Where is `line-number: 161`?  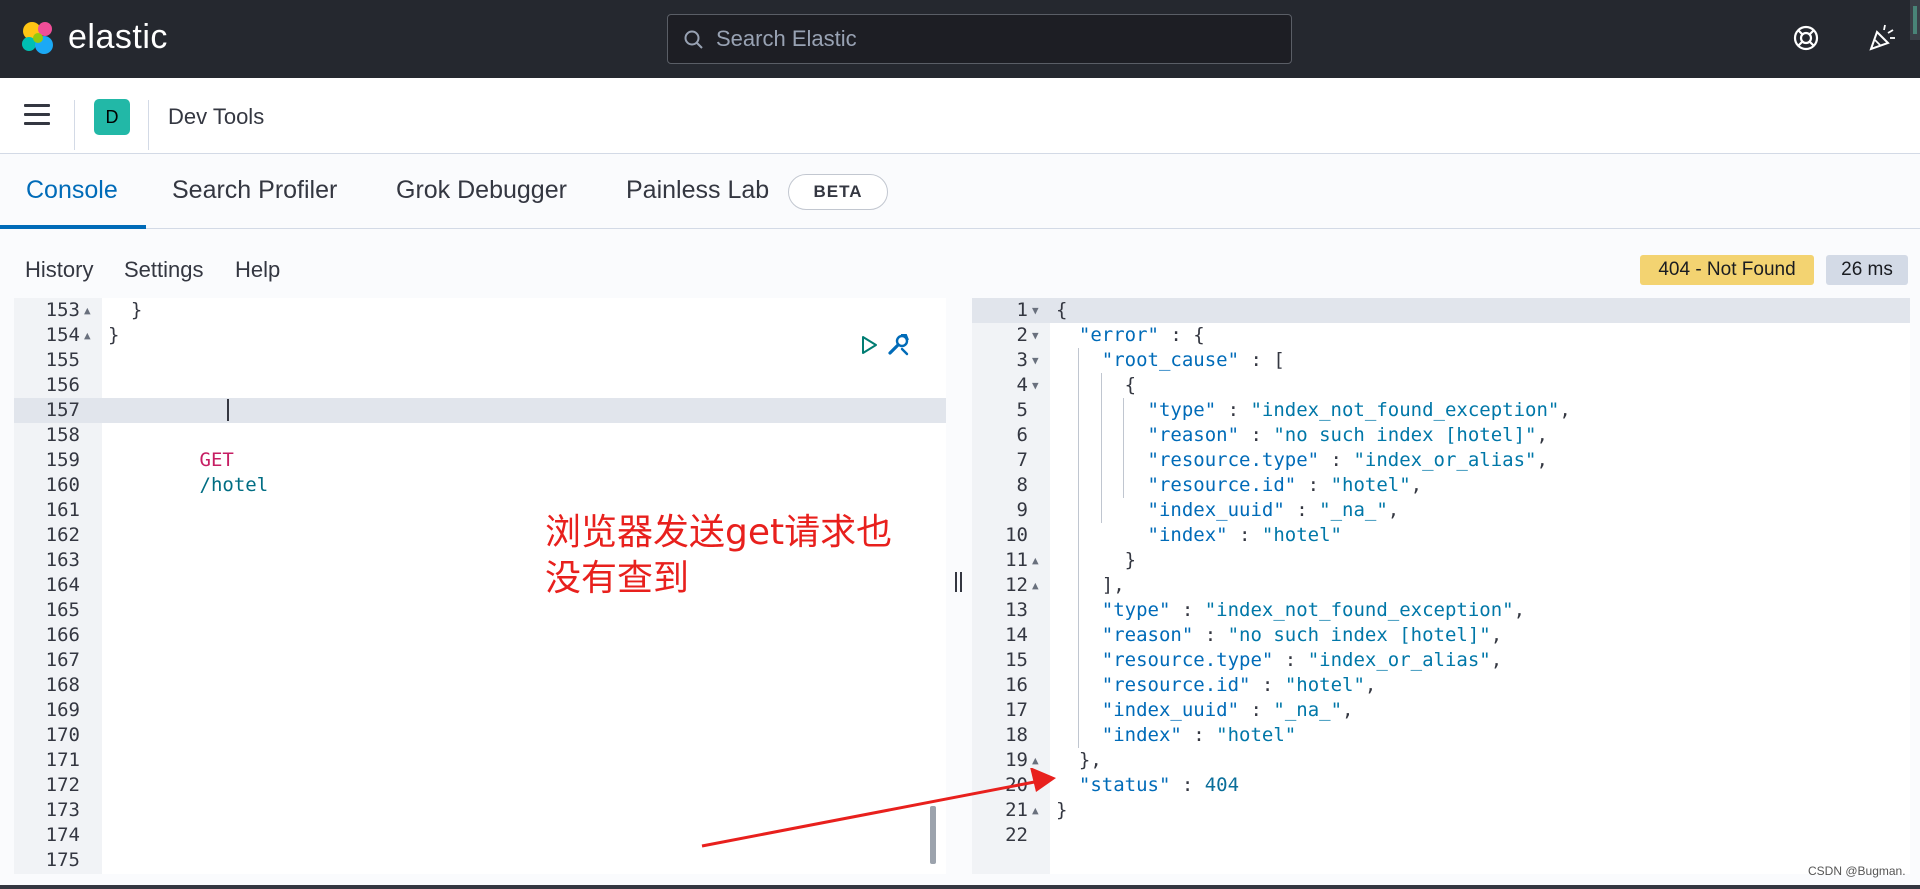 line-number: 161 is located at coordinates (62, 510).